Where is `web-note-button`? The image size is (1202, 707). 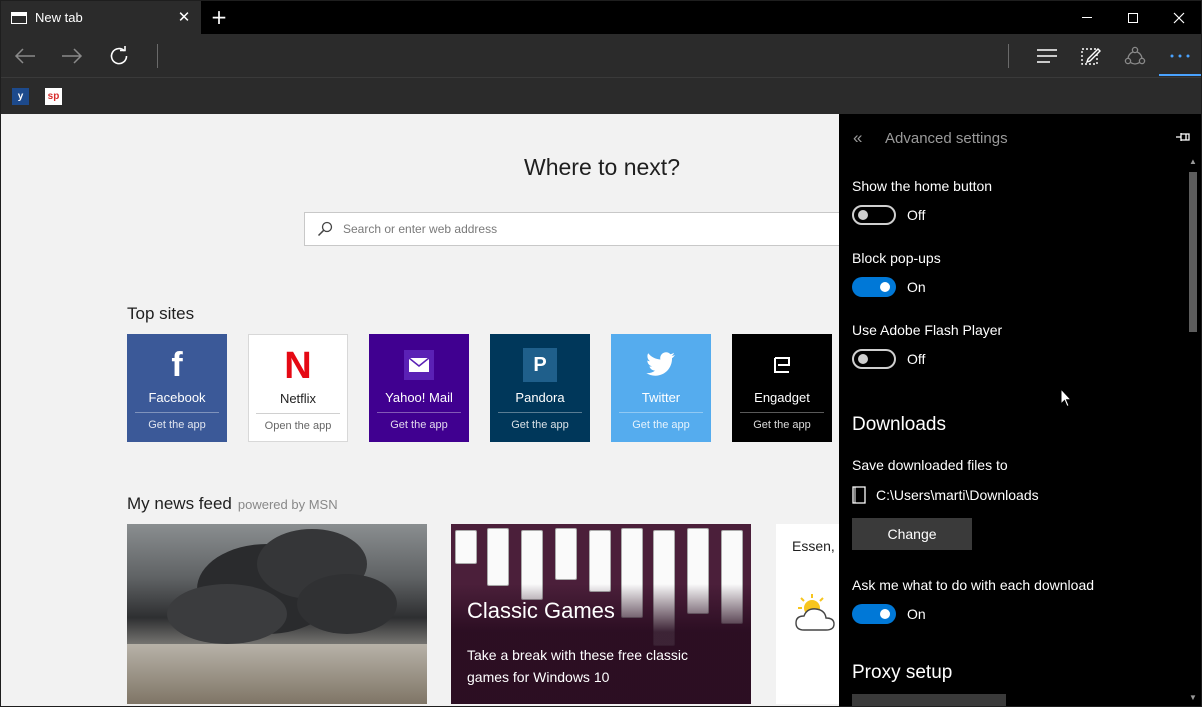 web-note-button is located at coordinates (1091, 56).